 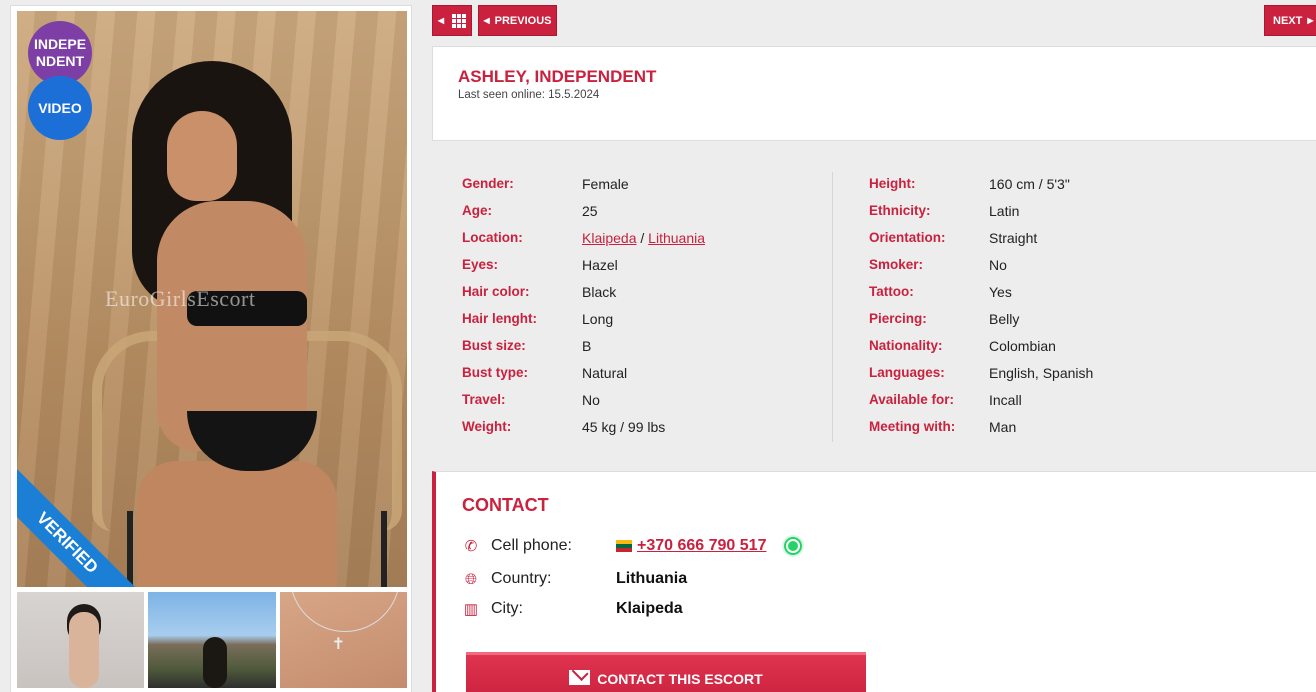 I want to click on contact-escort-button: CONTACT THIS ESCORT, so click(x=666, y=672).